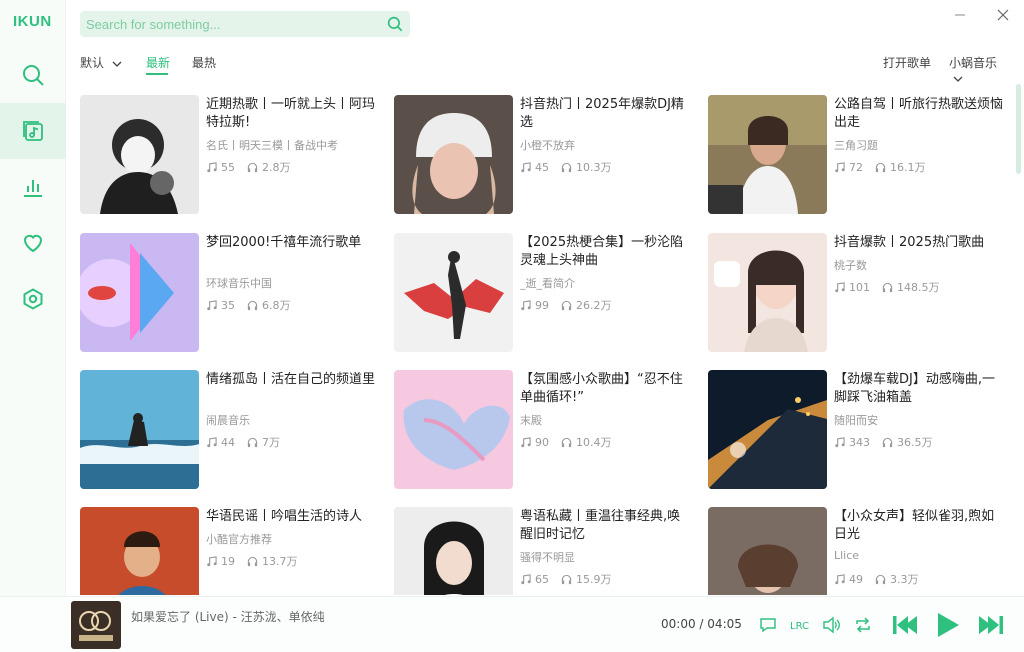  I want to click on playlist-author: 末殿, so click(531, 420).